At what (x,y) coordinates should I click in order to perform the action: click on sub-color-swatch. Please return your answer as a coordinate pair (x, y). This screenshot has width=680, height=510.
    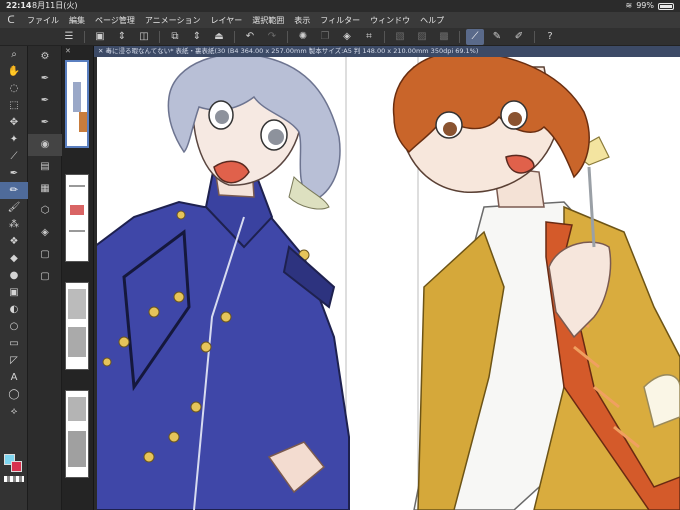
    Looking at the image, I should click on (16, 466).